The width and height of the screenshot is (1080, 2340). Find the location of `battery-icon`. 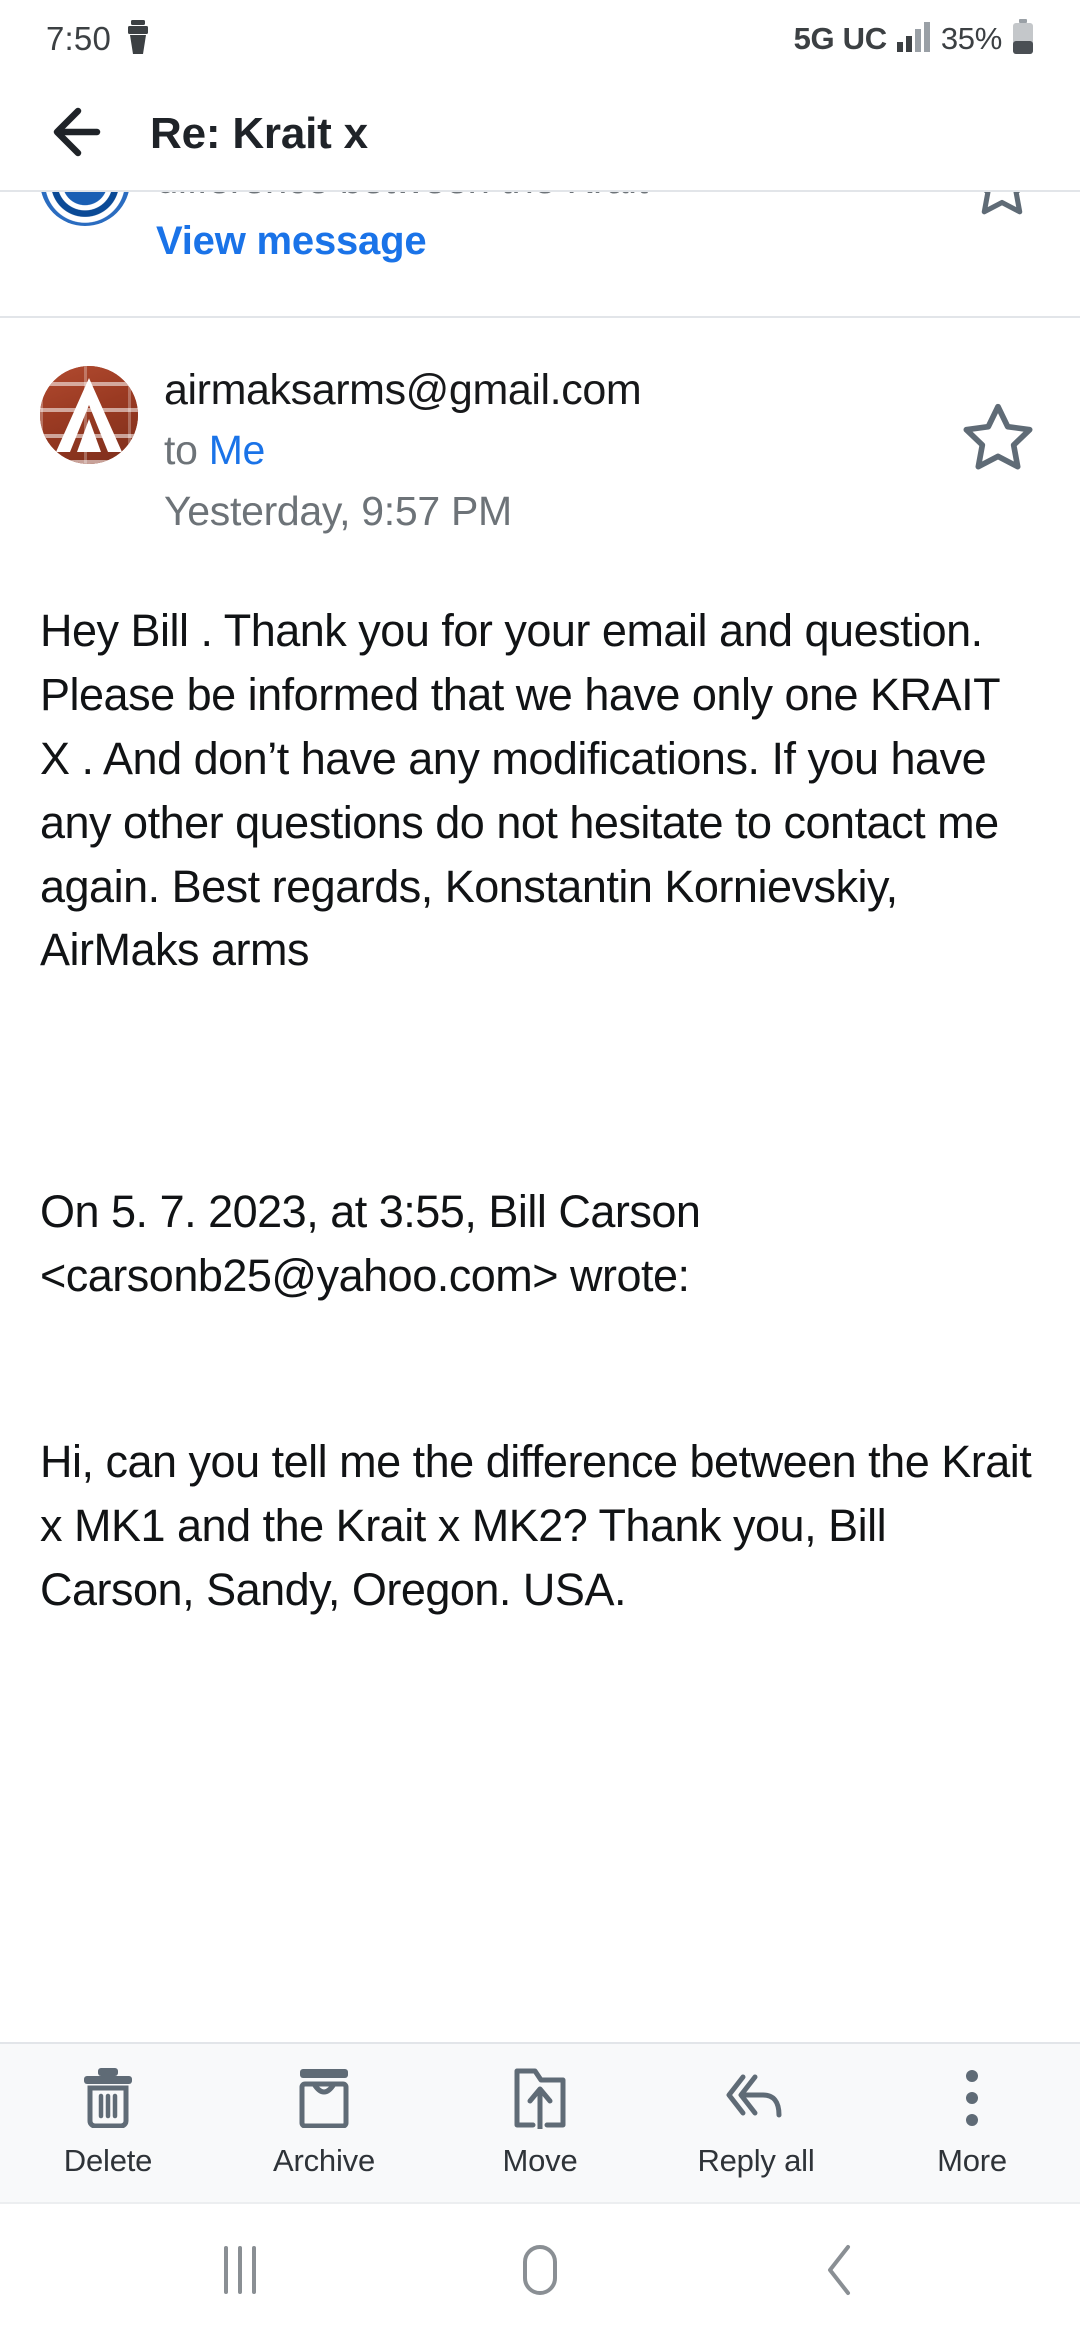

battery-icon is located at coordinates (1023, 39).